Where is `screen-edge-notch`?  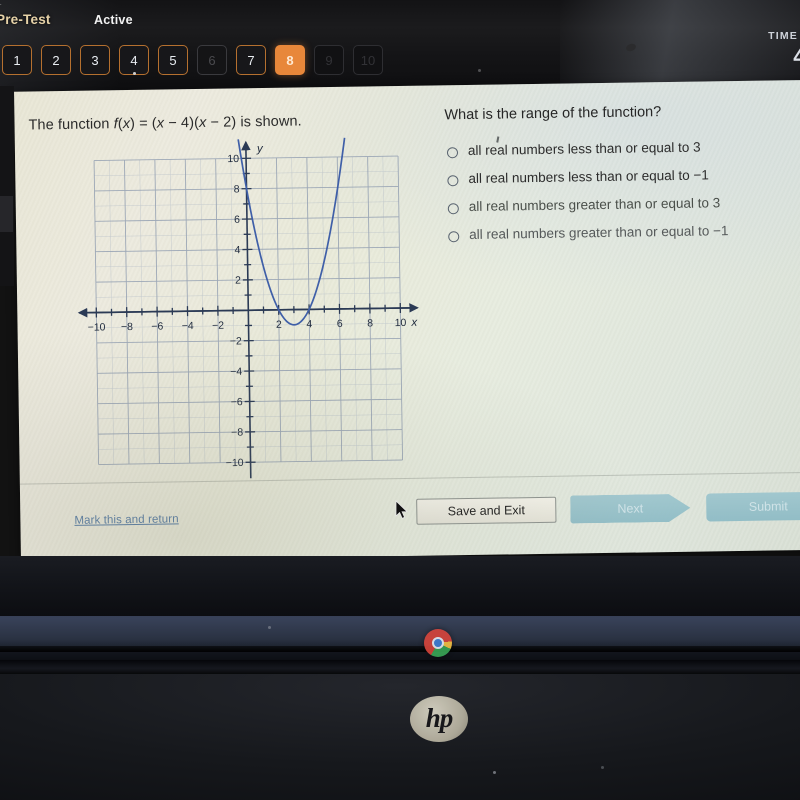
screen-edge-notch is located at coordinates (6, 214).